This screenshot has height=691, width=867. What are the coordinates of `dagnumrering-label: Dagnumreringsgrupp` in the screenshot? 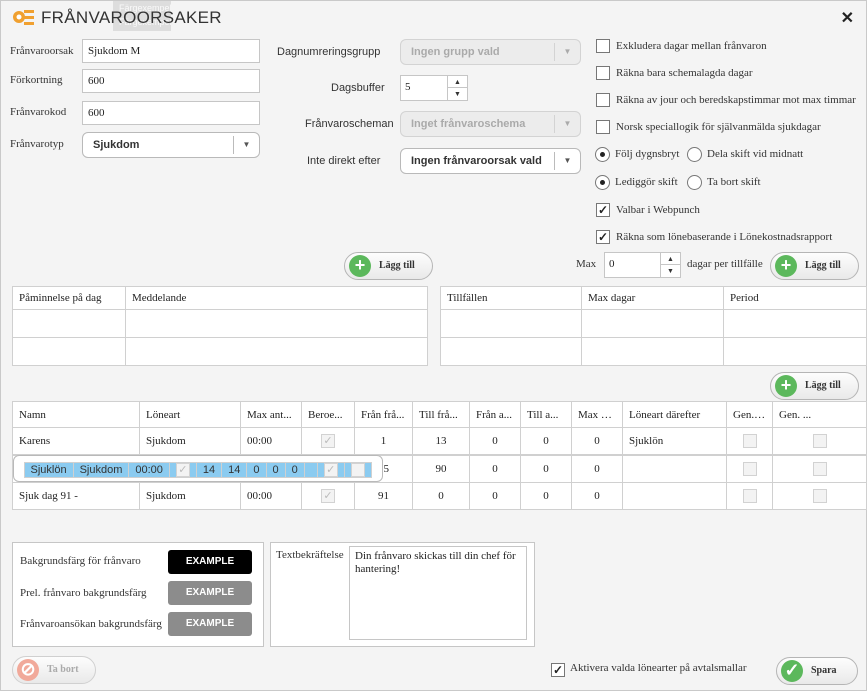 It's located at (329, 52).